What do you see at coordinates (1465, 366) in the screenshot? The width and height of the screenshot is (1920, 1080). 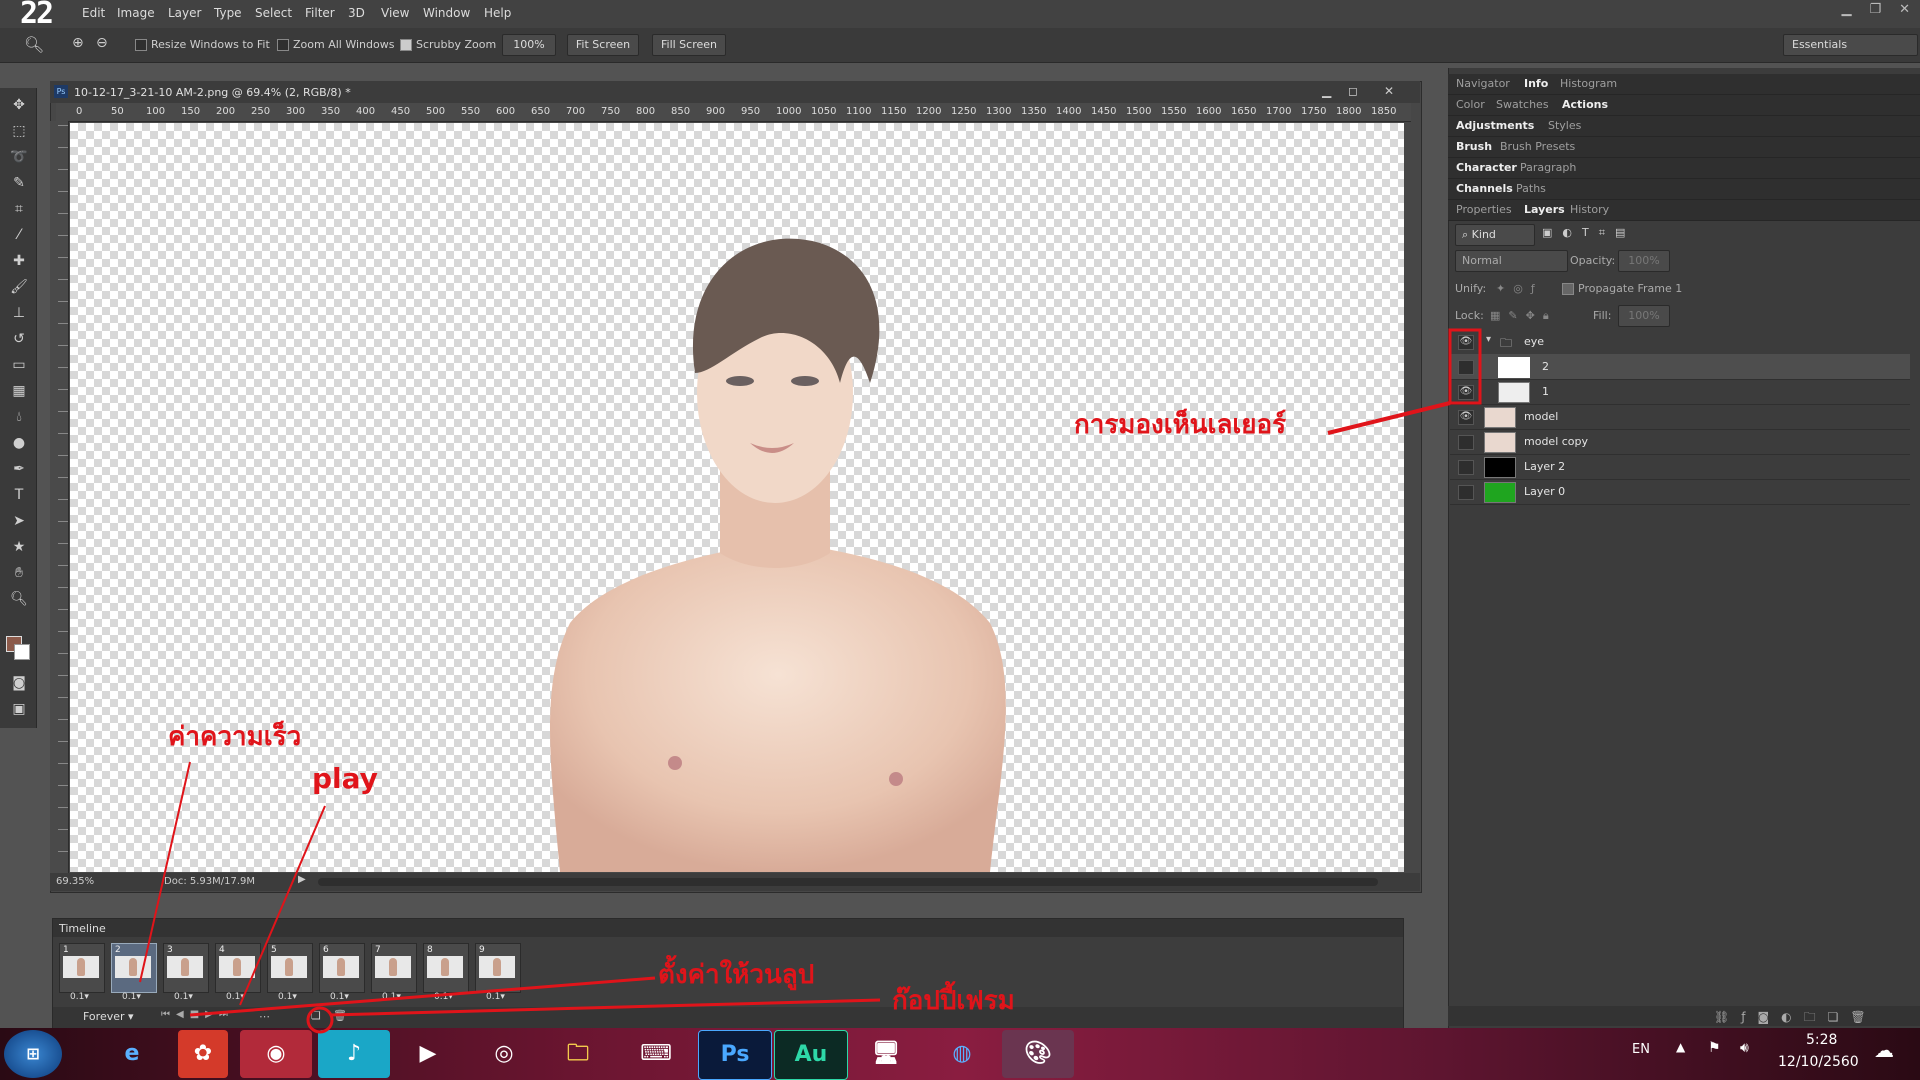 I see `visibility-highlight-box` at bounding box center [1465, 366].